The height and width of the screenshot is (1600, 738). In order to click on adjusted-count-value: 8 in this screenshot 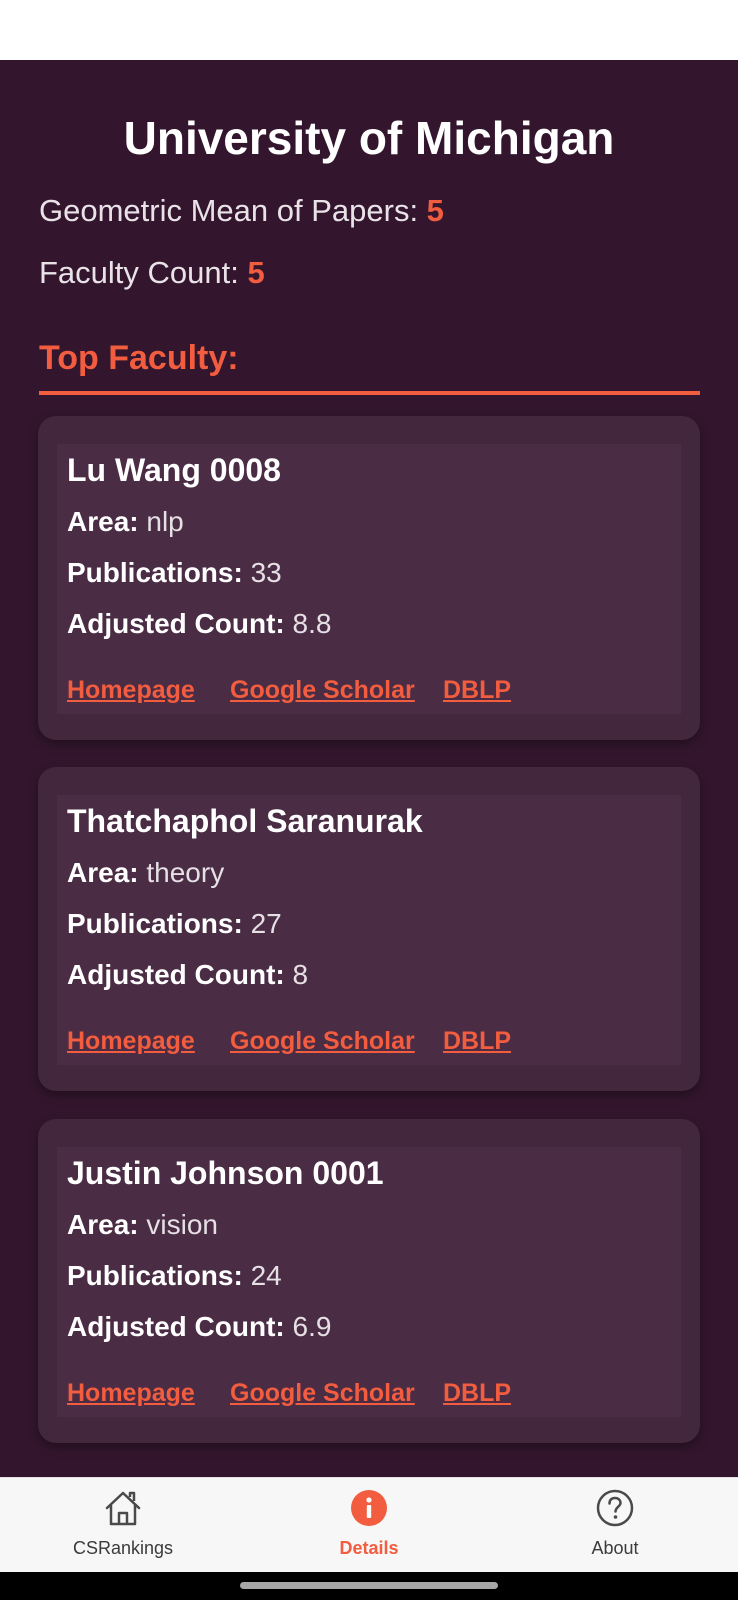, I will do `click(296, 974)`.